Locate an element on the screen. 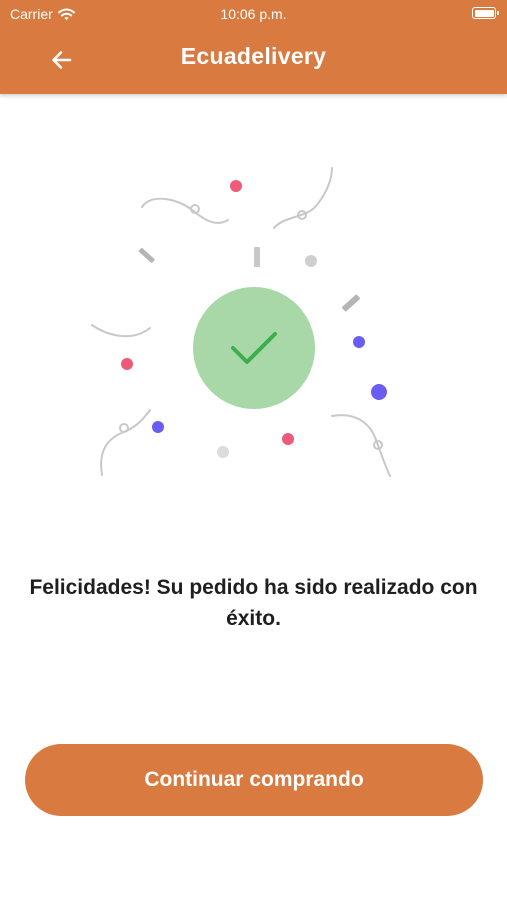 Image resolution: width=507 pixels, height=900 pixels. status-bar: Carrier 10:06 p.m. is located at coordinates (253, 14).